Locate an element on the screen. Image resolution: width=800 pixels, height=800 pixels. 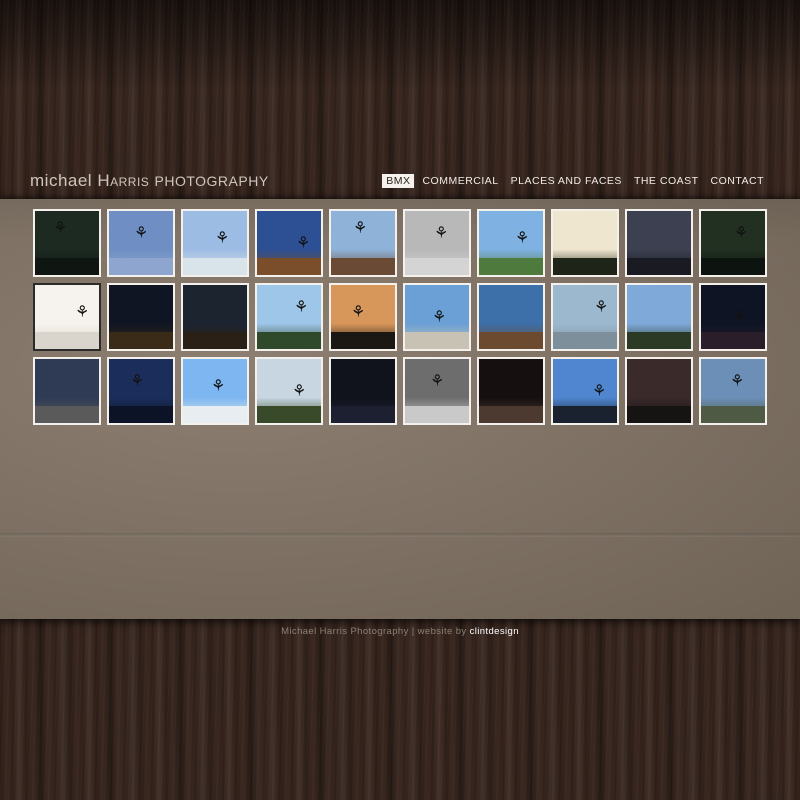
nav-item-the-coast: THE COAST is located at coordinates (666, 181).